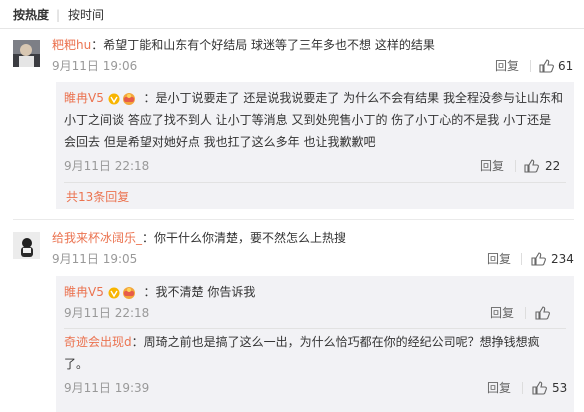 This screenshot has width=584, height=412. Describe the element at coordinates (566, 66) in the screenshot. I see `like-count: 61` at that location.